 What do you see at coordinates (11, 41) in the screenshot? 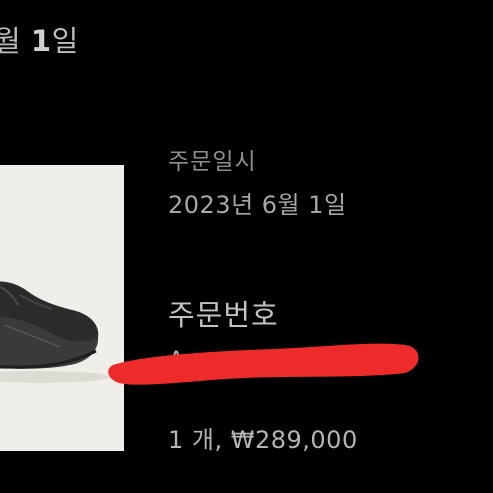
I see `date-month-text: 월` at bounding box center [11, 41].